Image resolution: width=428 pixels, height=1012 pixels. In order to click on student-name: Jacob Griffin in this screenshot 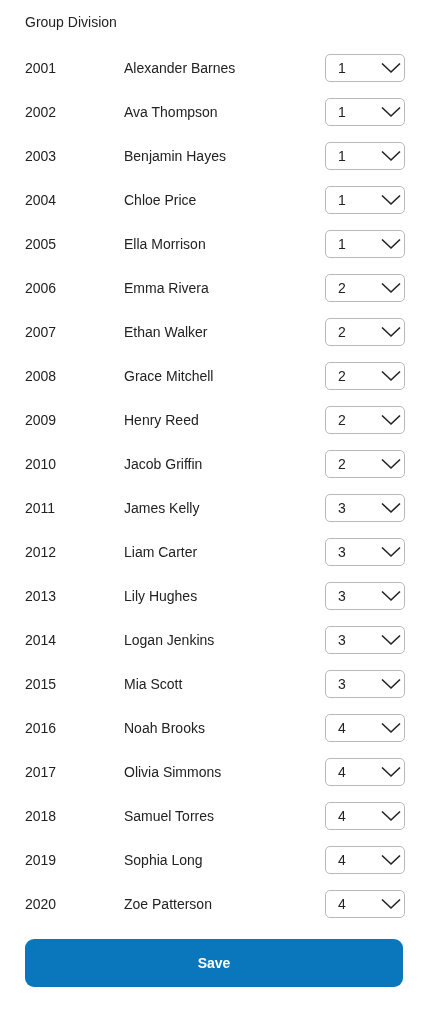, I will do `click(164, 464)`.